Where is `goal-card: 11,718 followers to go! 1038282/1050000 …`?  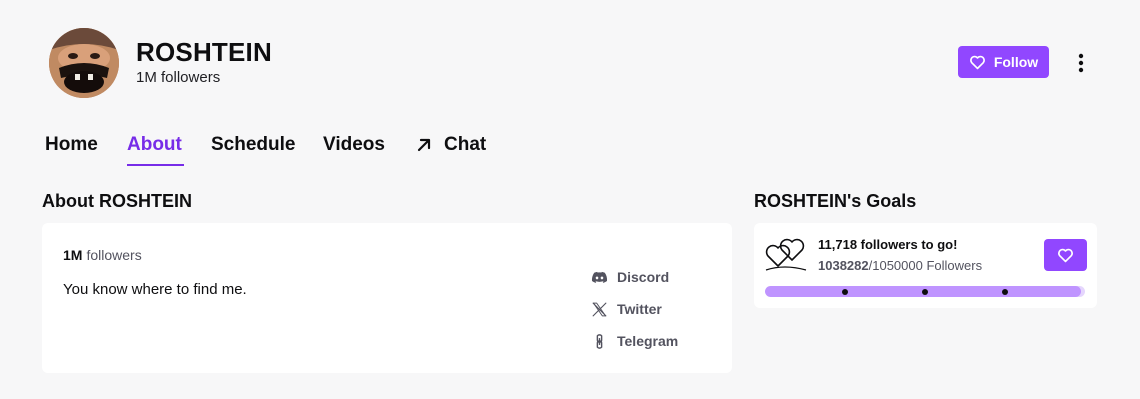
goal-card: 11,718 followers to go! 1038282/1050000 … is located at coordinates (925, 265).